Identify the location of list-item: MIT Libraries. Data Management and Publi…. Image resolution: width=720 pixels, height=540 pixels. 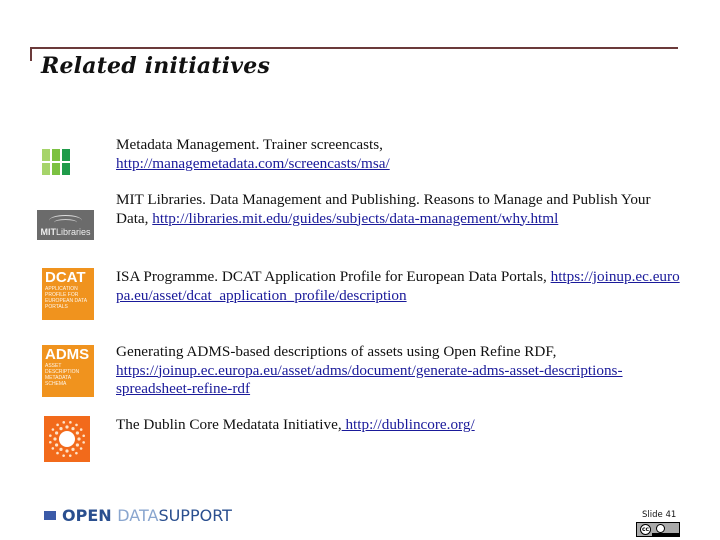
(401, 209).